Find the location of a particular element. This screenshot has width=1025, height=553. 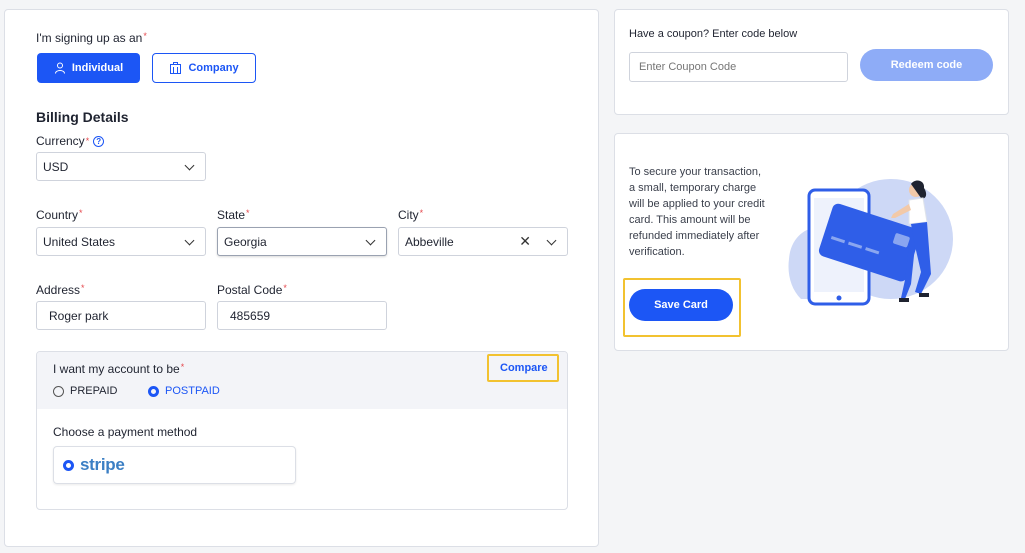

billing-title: Billing Details is located at coordinates (82, 117).